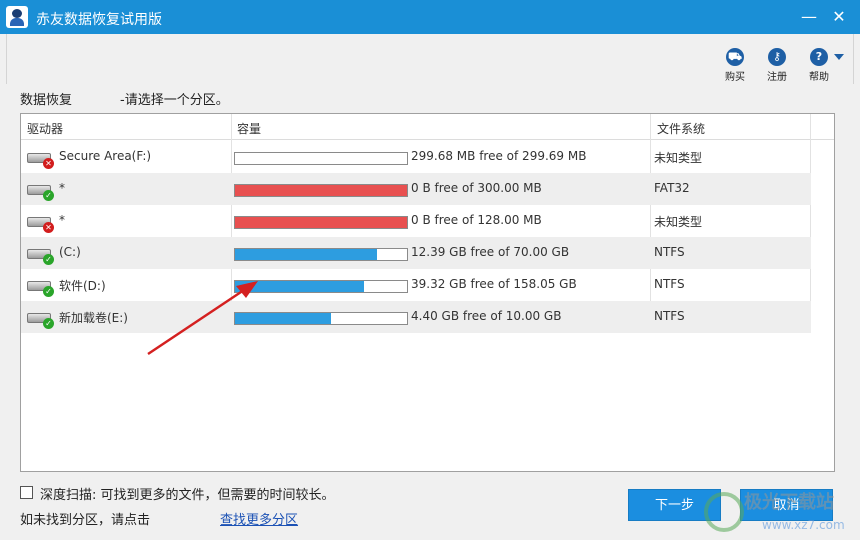  What do you see at coordinates (187, 495) in the screenshot?
I see `deep-scan-label: 深度扫描: 可找到更多的文件，但需要的时间较长。` at bounding box center [187, 495].